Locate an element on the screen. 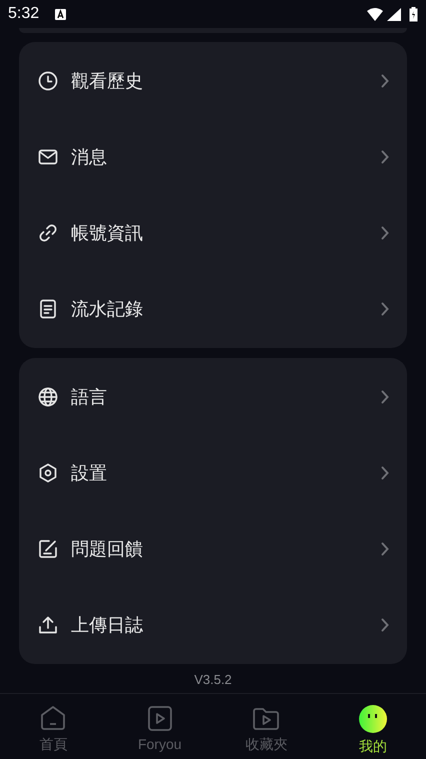 Image resolution: width=426 pixels, height=759 pixels. document-icon is located at coordinates (48, 309).